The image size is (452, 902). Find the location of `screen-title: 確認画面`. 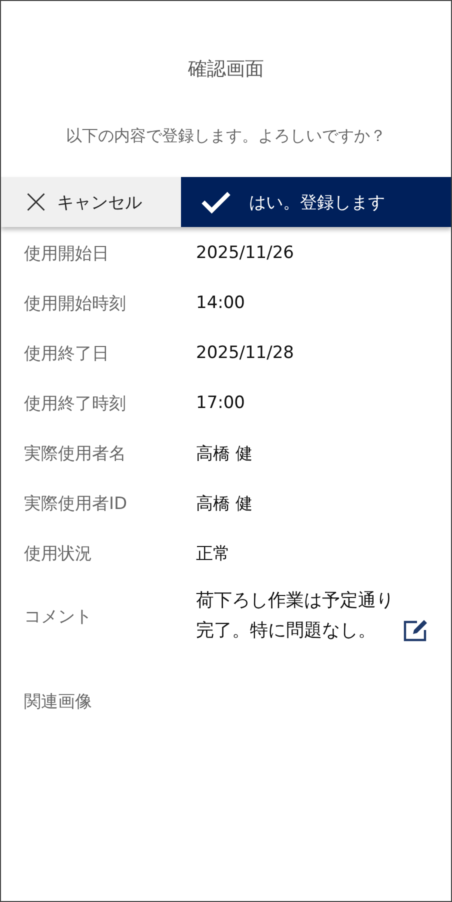

screen-title: 確認画面 is located at coordinates (226, 69).